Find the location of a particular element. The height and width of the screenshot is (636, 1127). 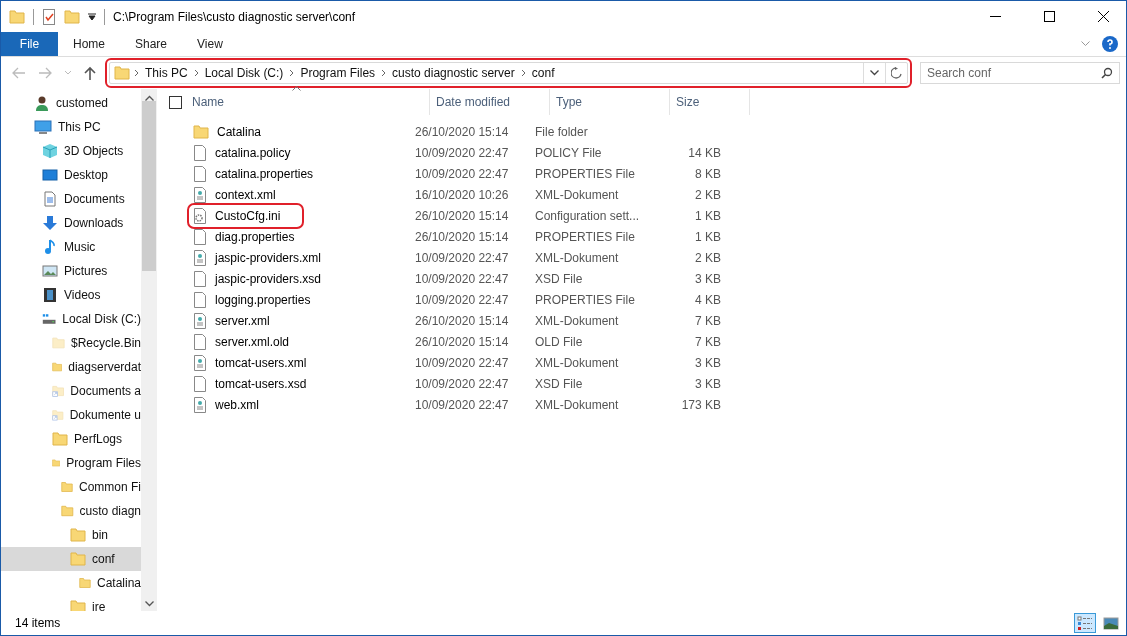

item-count: 14 items is located at coordinates (38, 623).